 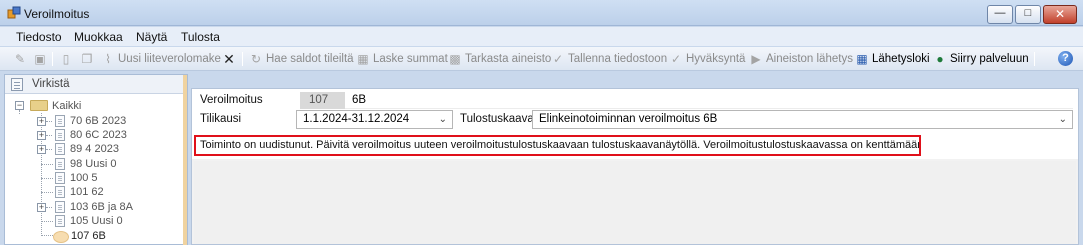 What do you see at coordinates (1065, 58) in the screenshot?
I see `help-icon: ?` at bounding box center [1065, 58].